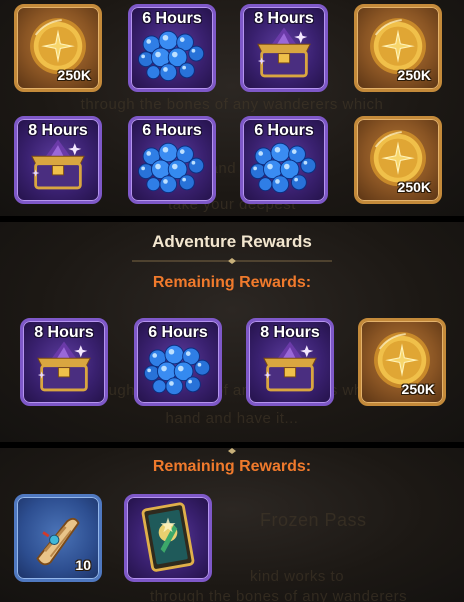  What do you see at coordinates (279, 595) in the screenshot?
I see `background-text: through the bones of any wanderers` at bounding box center [279, 595].